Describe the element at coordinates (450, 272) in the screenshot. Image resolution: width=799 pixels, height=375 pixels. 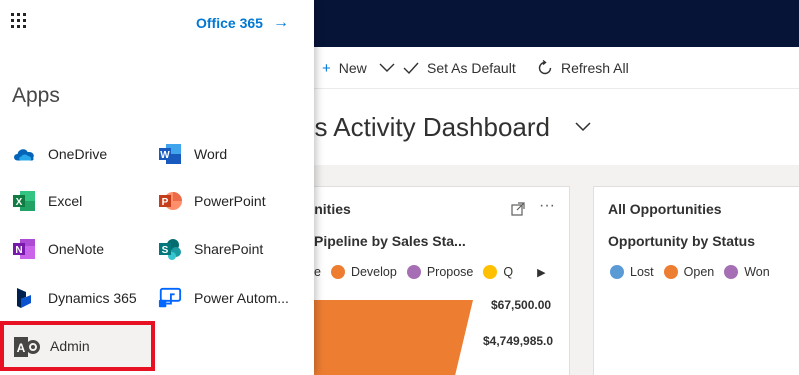
I see `legend-label: Propose` at that location.